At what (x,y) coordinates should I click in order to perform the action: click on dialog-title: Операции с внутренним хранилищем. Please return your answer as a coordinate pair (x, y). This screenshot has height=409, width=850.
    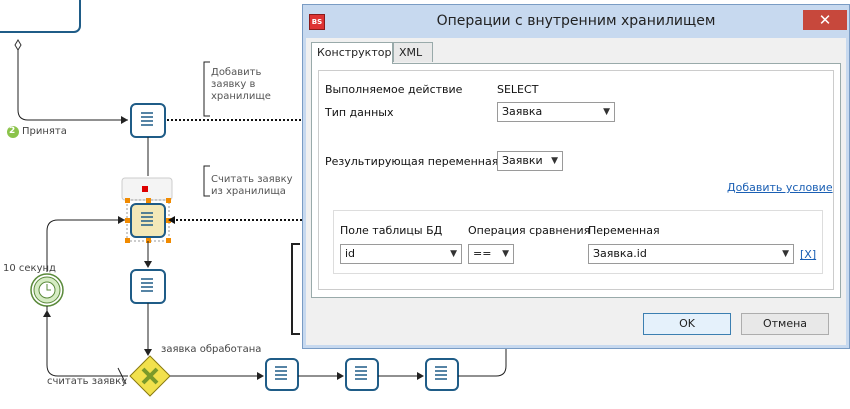
    Looking at the image, I should click on (576, 21).